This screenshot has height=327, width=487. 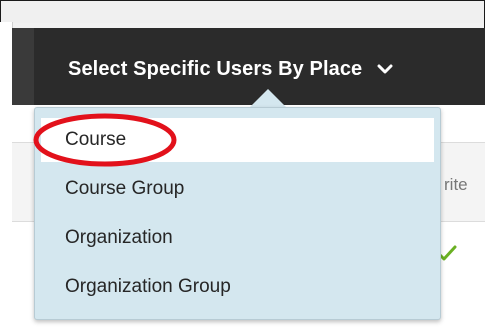 What do you see at coordinates (242, 12) in the screenshot?
I see `top-strip` at bounding box center [242, 12].